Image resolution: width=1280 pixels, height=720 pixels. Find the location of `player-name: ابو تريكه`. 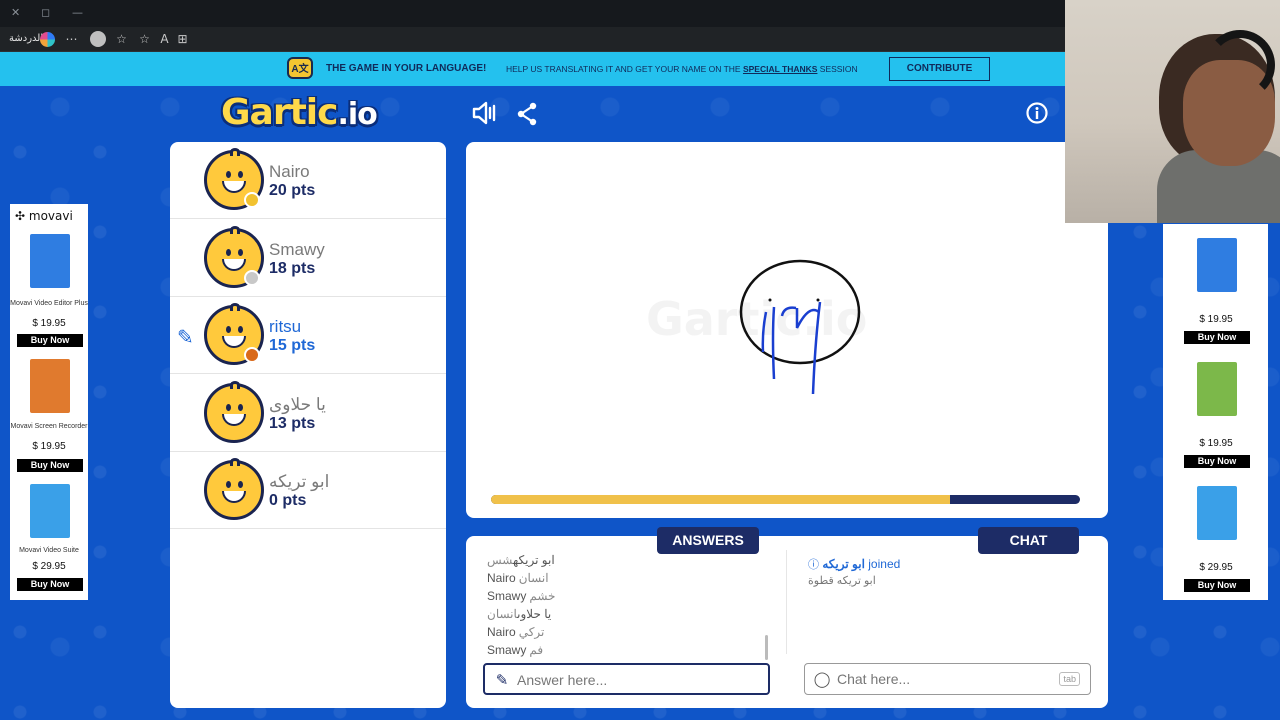

player-name: ابو تريكه is located at coordinates (299, 481).